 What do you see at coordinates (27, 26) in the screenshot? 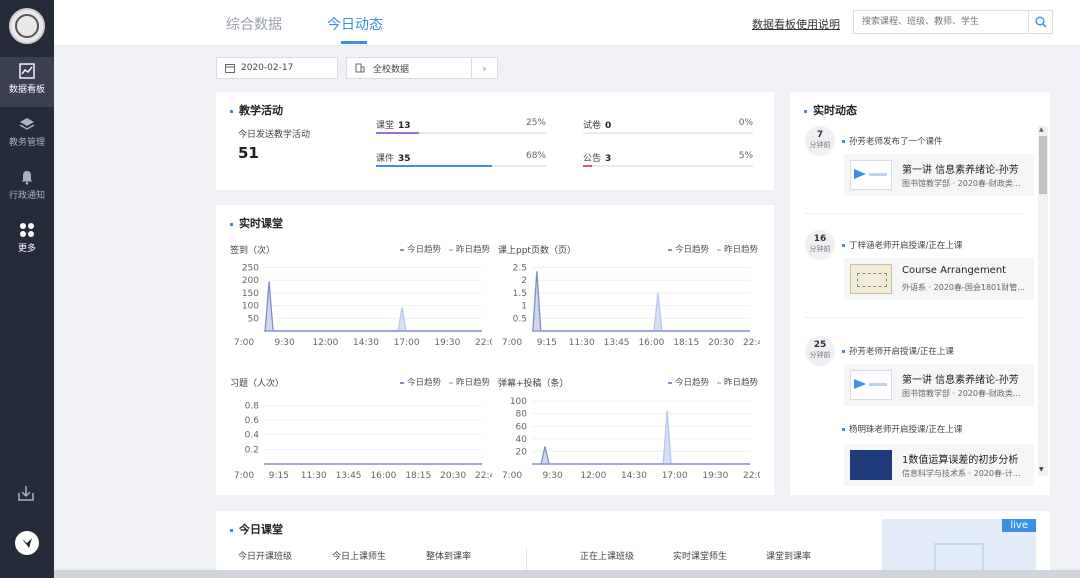
I see `school-logo` at bounding box center [27, 26].